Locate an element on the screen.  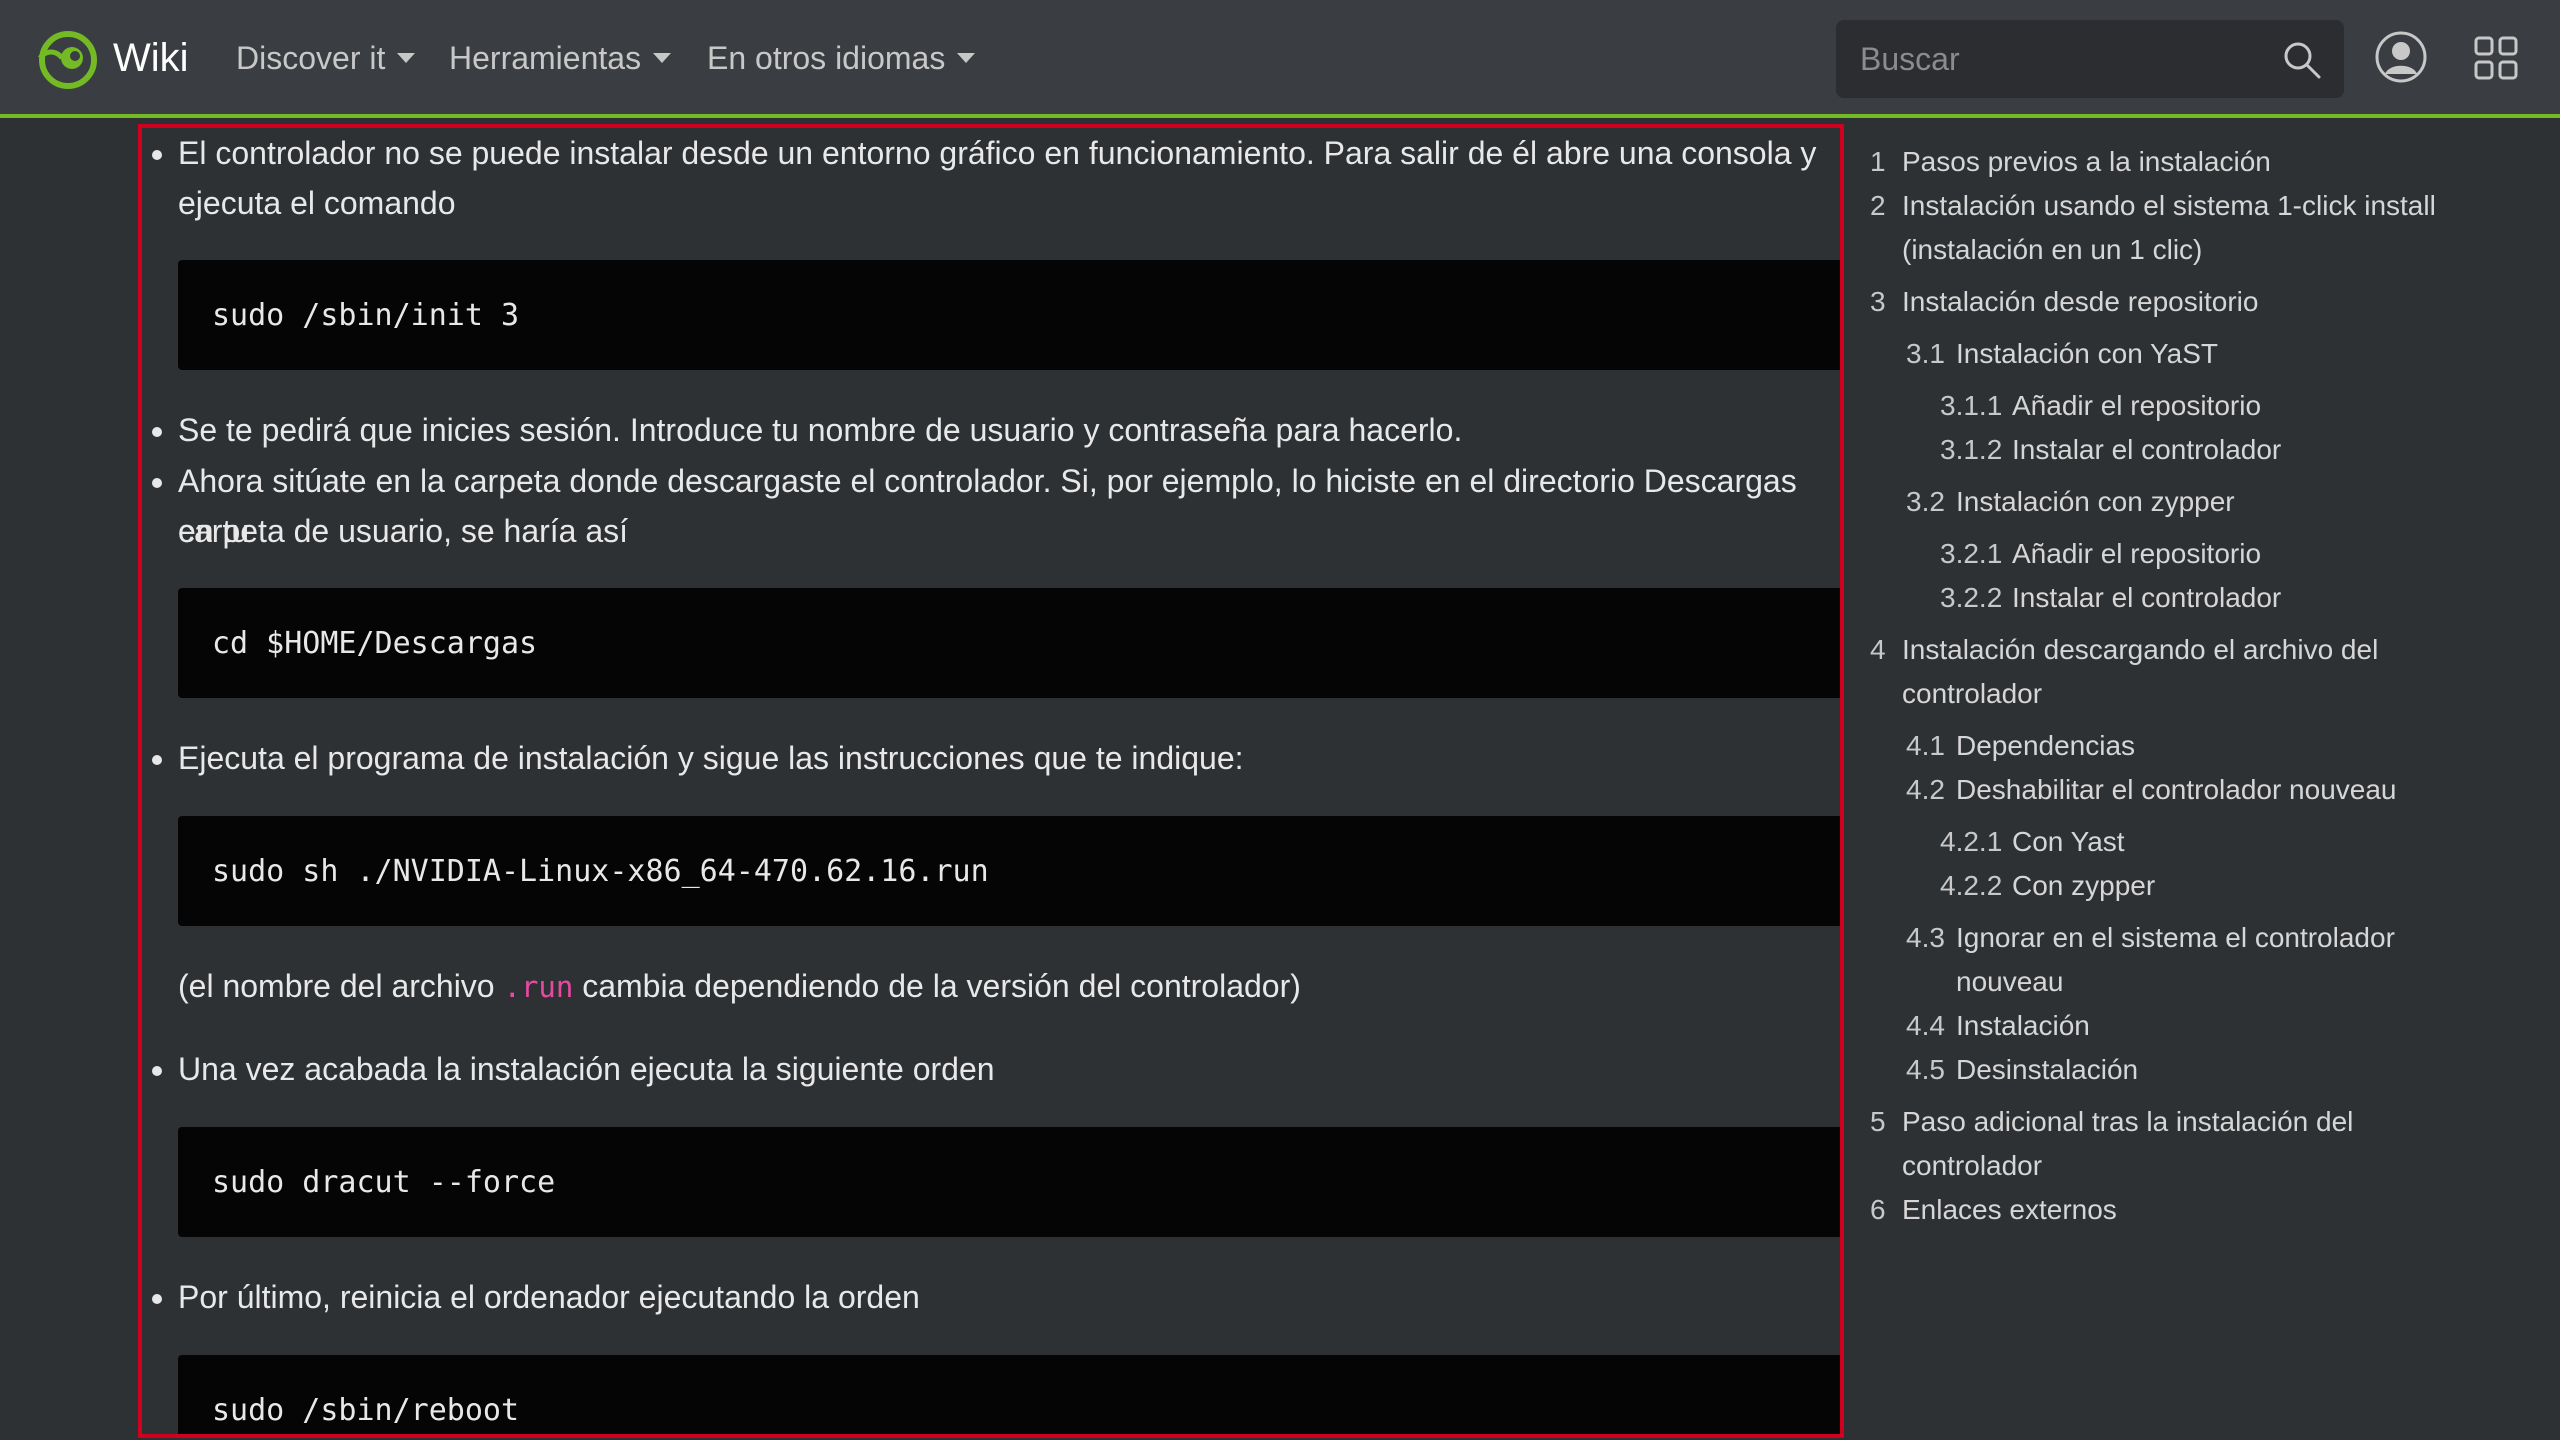
search-box is located at coordinates (2090, 59).